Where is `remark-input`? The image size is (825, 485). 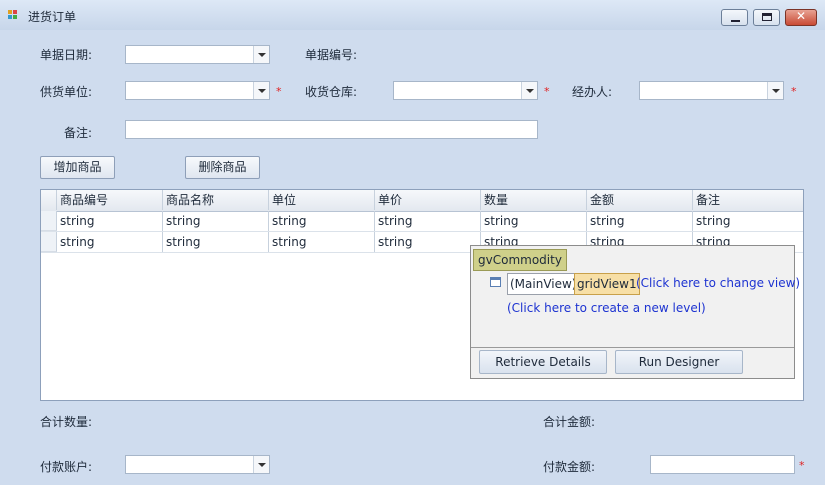
remark-input is located at coordinates (331, 129).